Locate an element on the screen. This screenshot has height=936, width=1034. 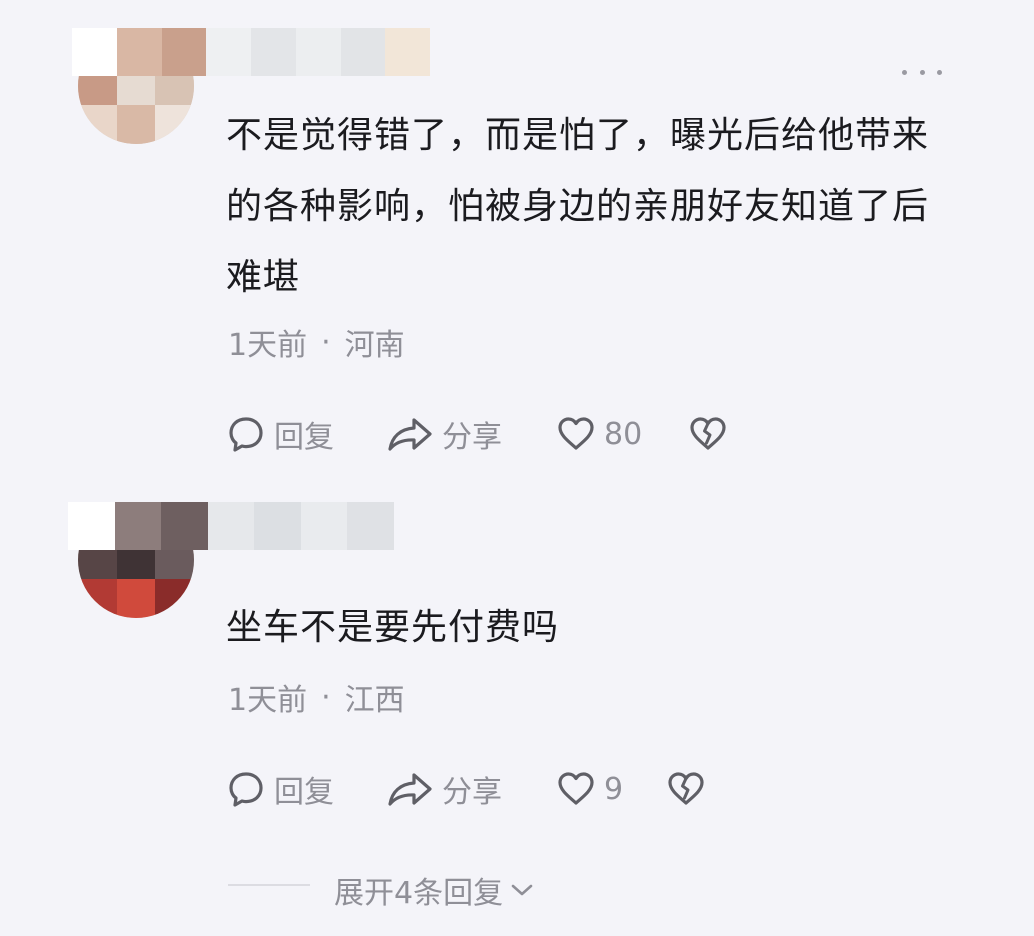
like-button: 80 is located at coordinates (622, 434).